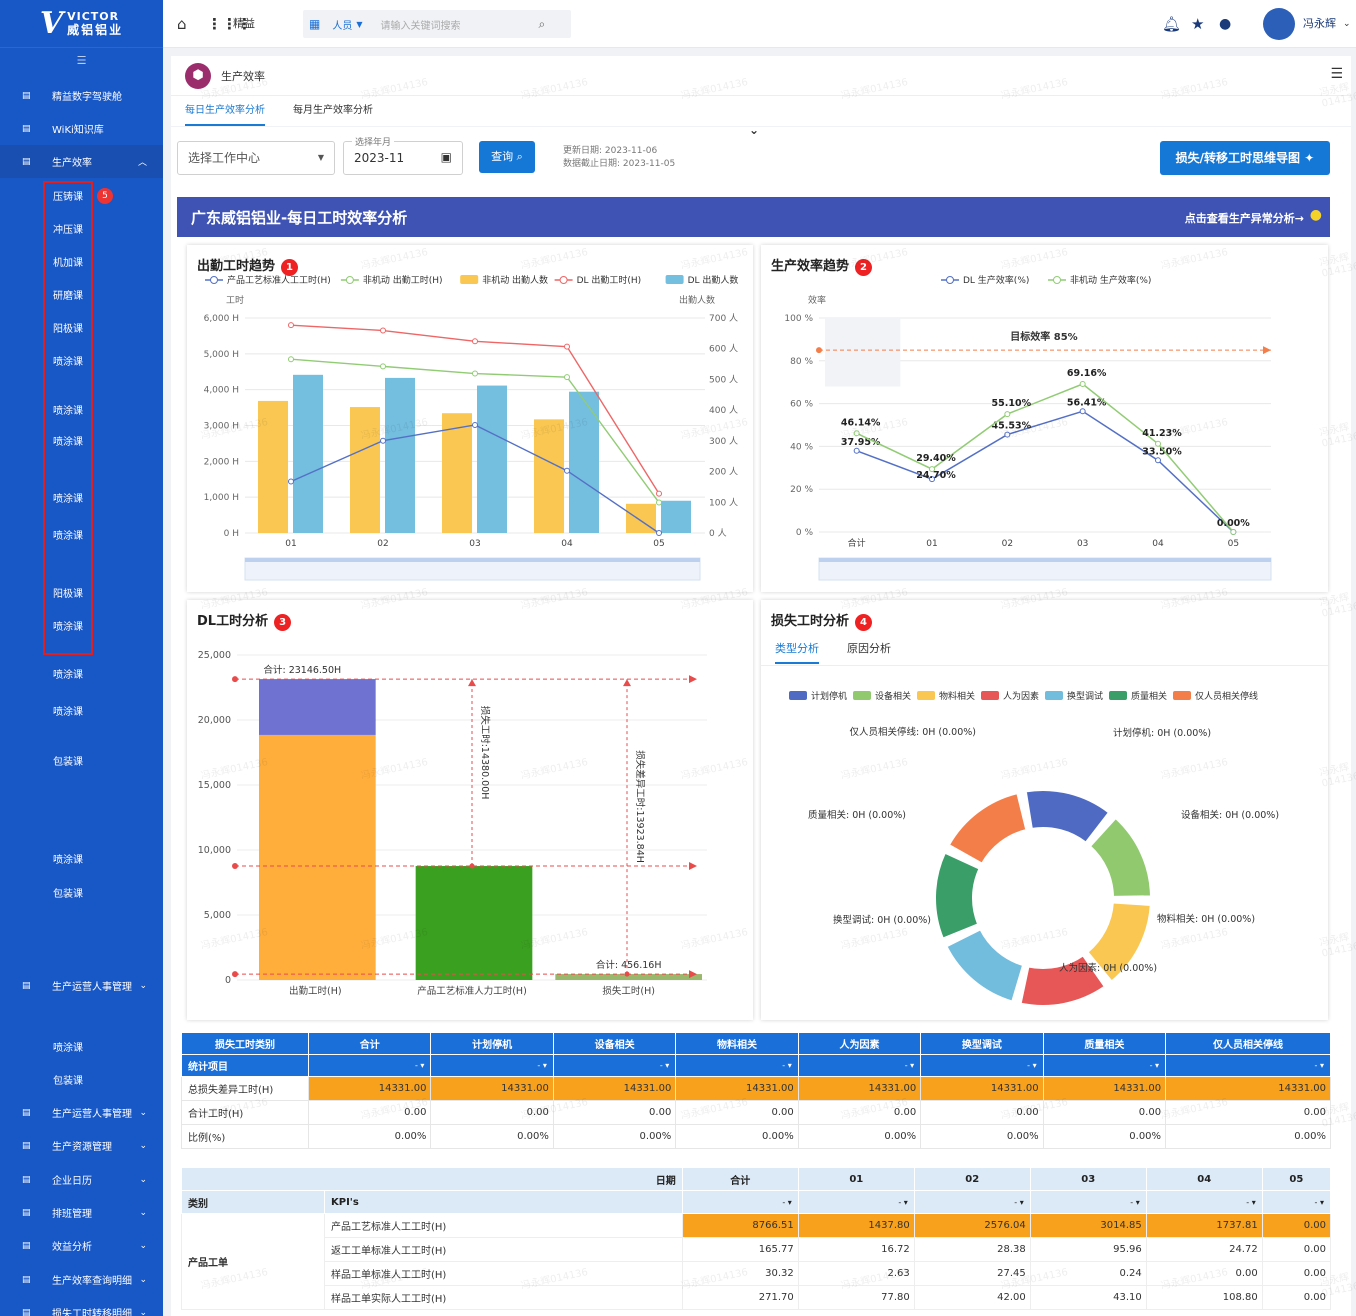 This screenshot has height=1316, width=1356. What do you see at coordinates (507, 157) in the screenshot?
I see `query-button: 查询 ⌕` at bounding box center [507, 157].